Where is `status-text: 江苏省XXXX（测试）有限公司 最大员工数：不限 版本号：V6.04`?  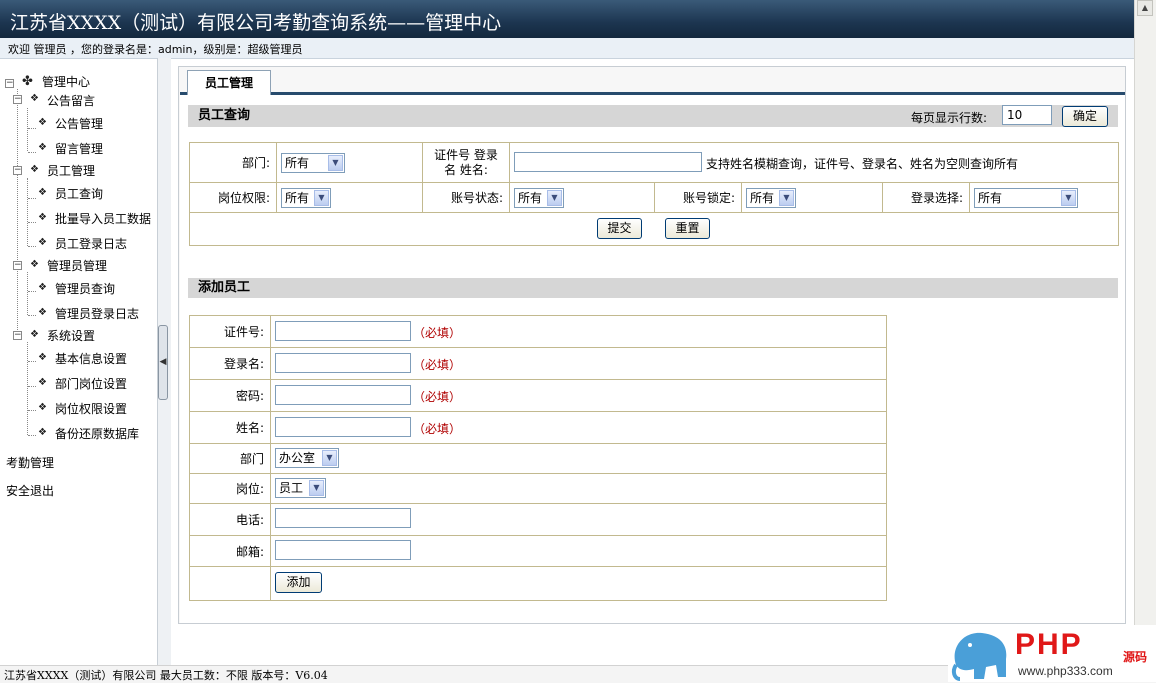 status-text: 江苏省XXXX（测试）有限公司 最大员工数：不限 版本号：V6.04 is located at coordinates (166, 675).